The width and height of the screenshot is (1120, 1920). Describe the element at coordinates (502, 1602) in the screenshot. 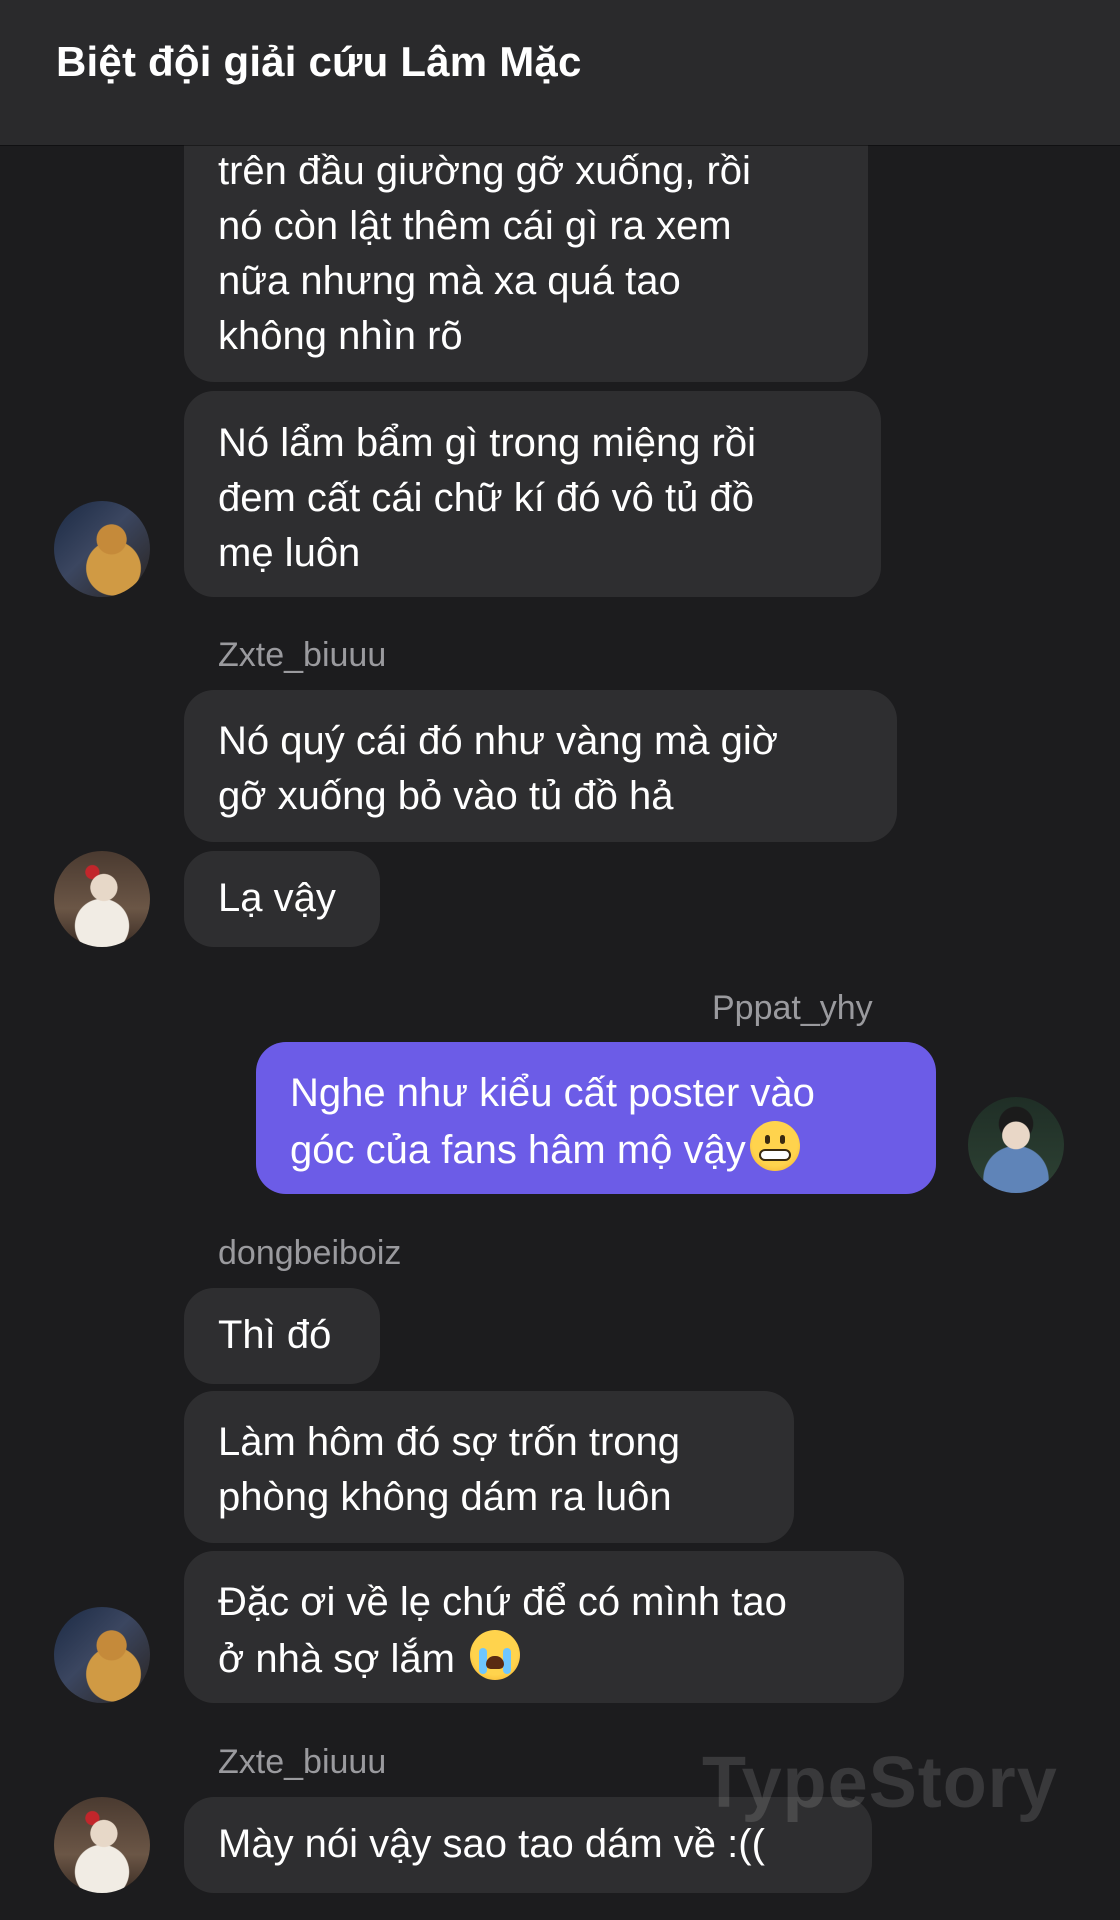

I see `message-text-line: Đặc ơi về lẹ chứ để có mình tao` at that location.